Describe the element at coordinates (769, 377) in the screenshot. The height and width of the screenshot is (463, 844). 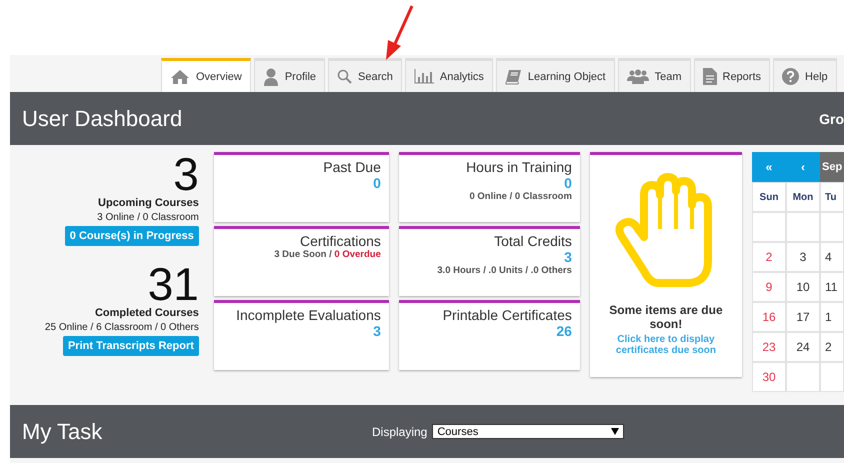
I see `calendar-day: 30` at that location.